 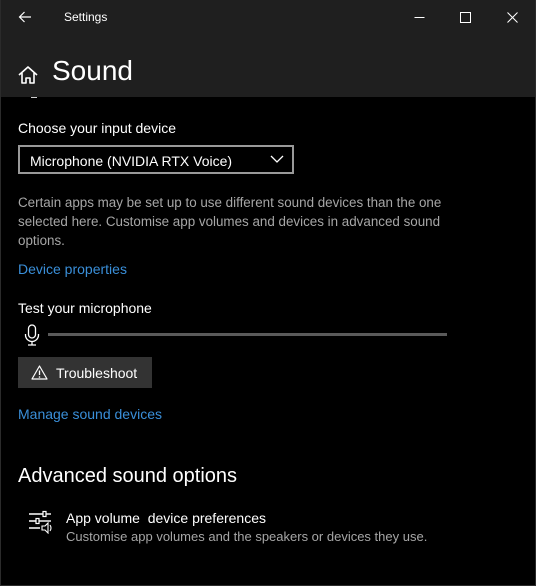 What do you see at coordinates (131, 161) in the screenshot?
I see `input-device-selected: Microphone (NVIDIA RTX Voice)` at bounding box center [131, 161].